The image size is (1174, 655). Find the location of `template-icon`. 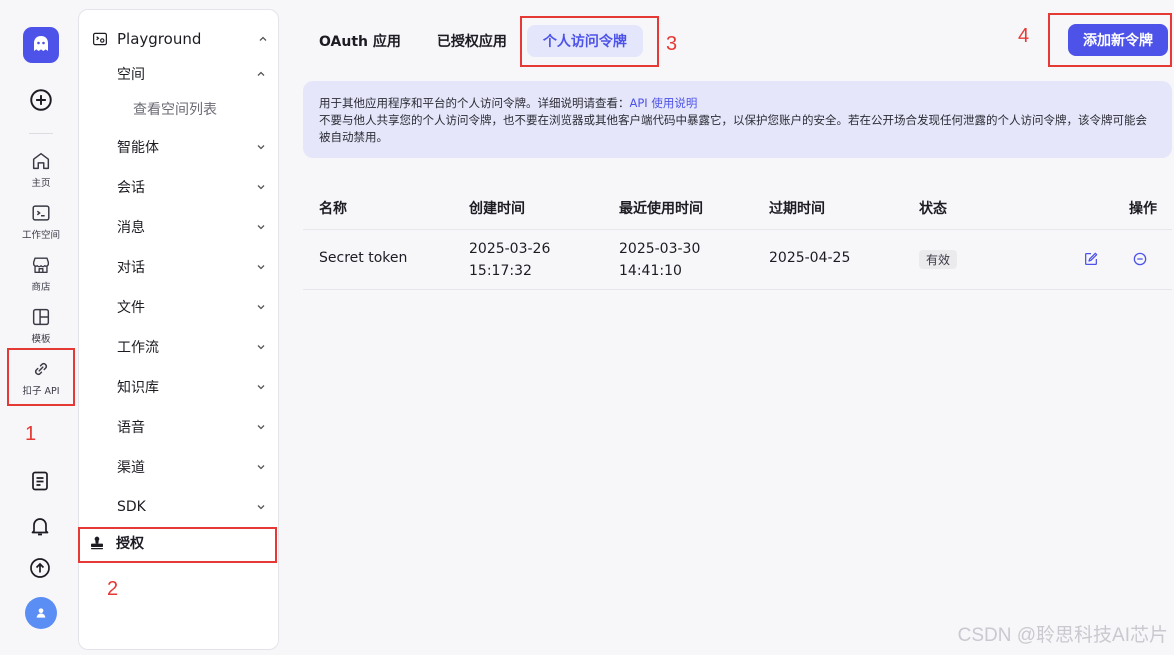

template-icon is located at coordinates (41, 317).